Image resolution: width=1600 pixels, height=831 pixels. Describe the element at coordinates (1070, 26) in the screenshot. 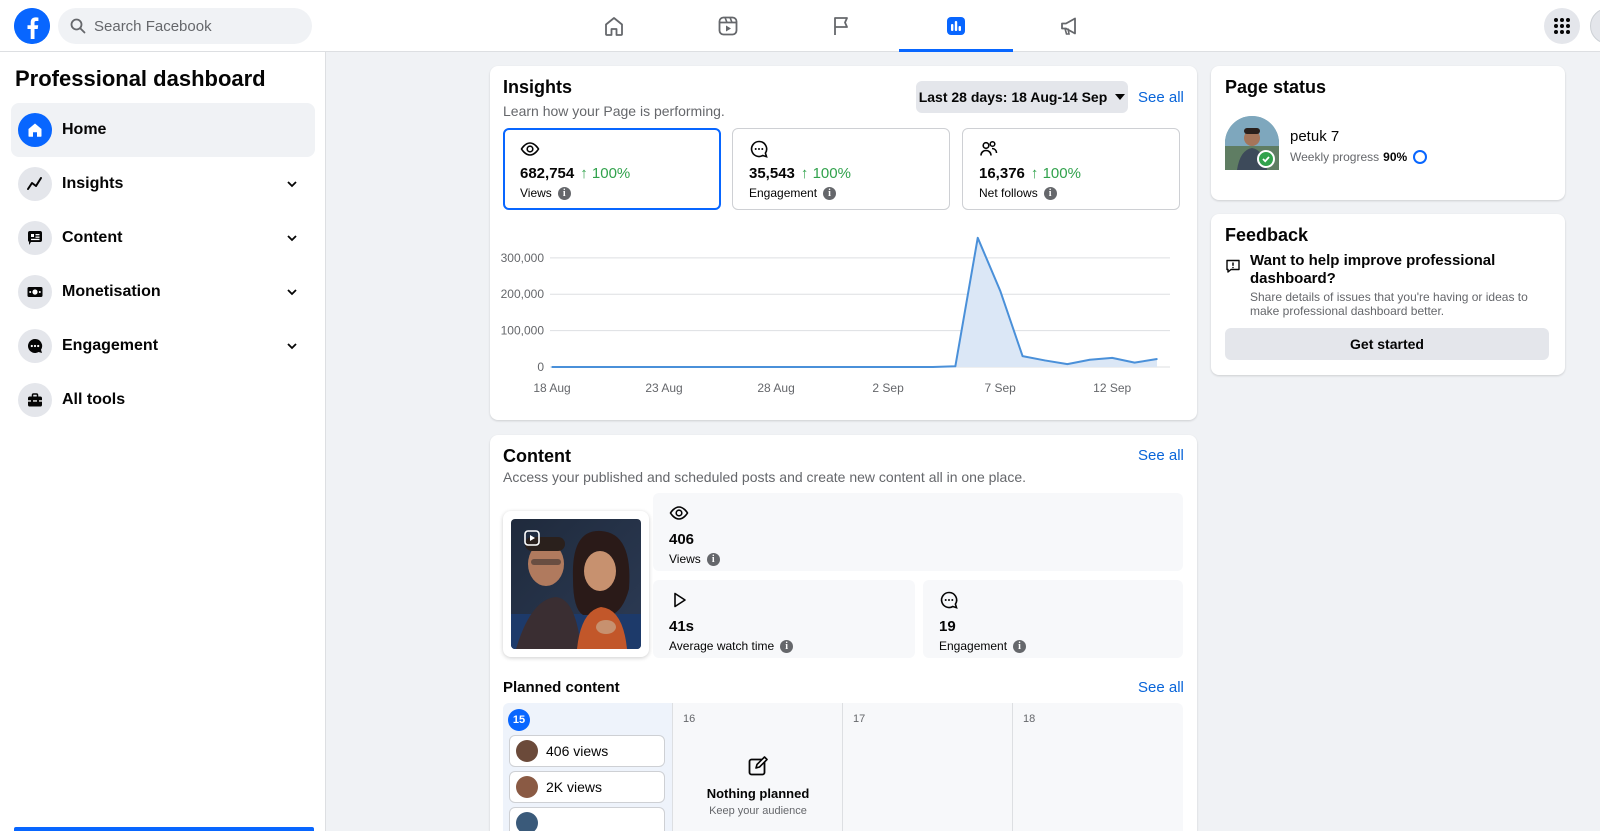

I see `nav-tab-ads` at that location.